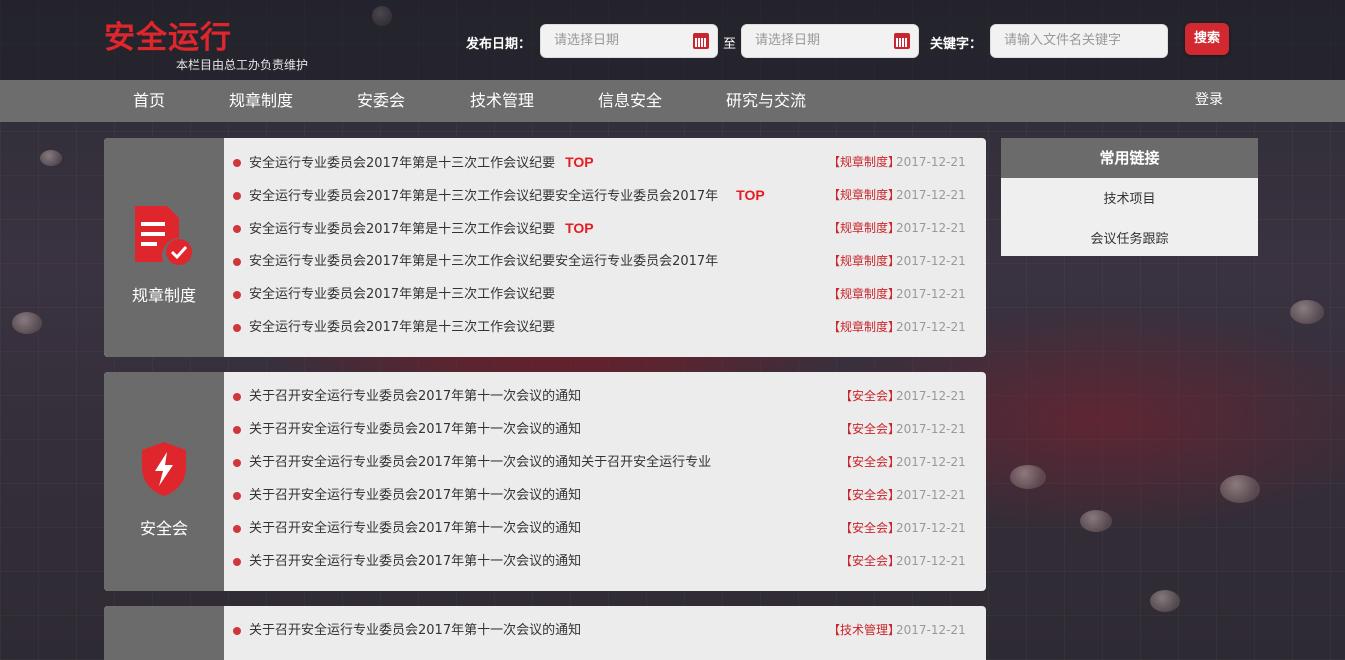 The width and height of the screenshot is (1345, 660). I want to click on common-links-heading: 常用链接, so click(1129, 158).